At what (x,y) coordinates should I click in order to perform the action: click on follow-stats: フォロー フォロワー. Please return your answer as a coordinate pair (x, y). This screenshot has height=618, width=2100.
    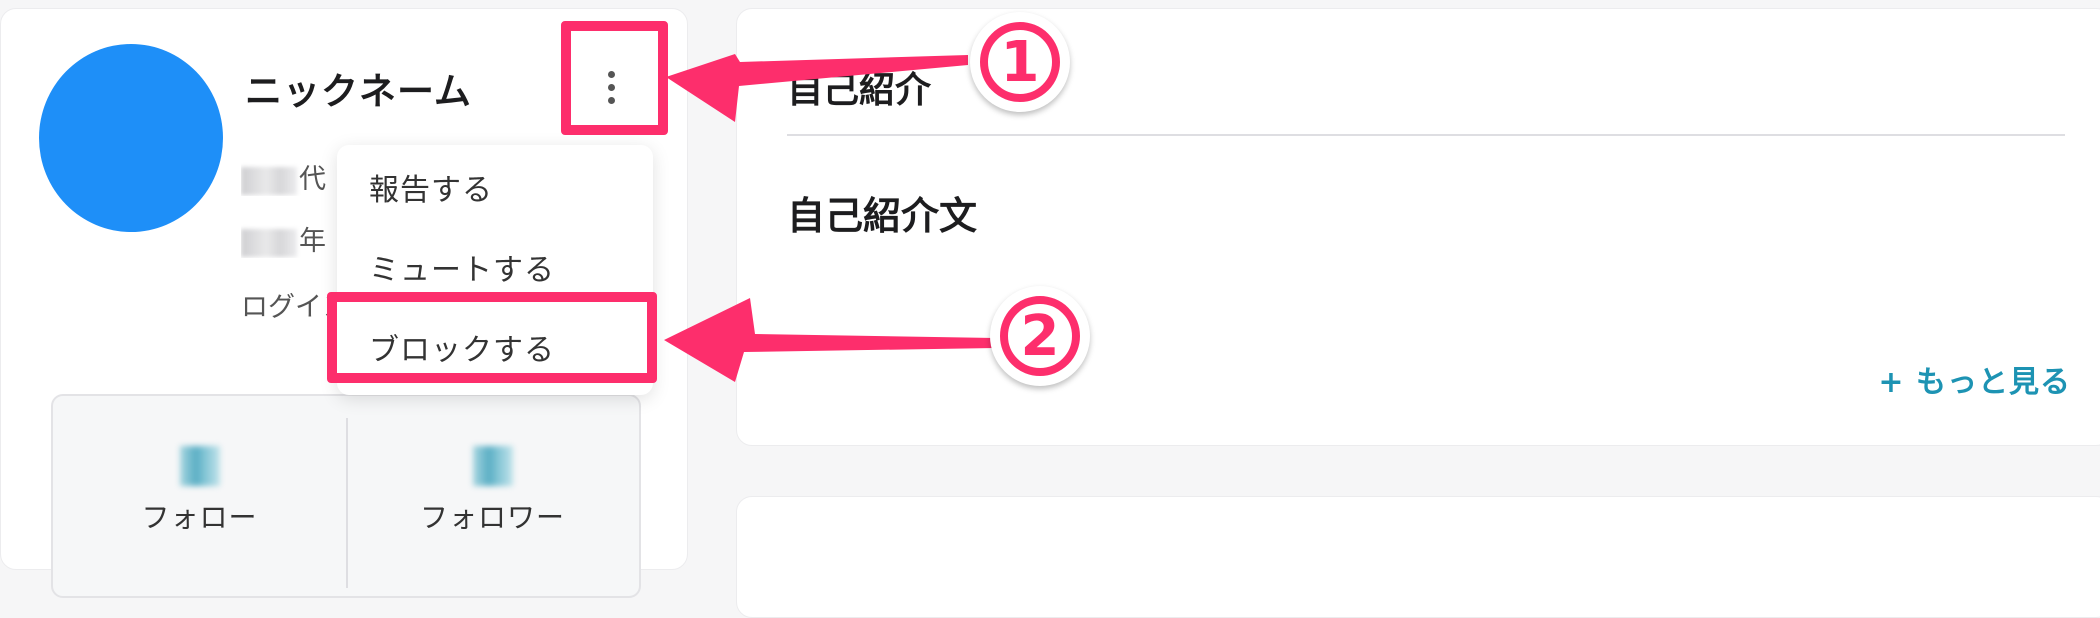
    Looking at the image, I should click on (346, 496).